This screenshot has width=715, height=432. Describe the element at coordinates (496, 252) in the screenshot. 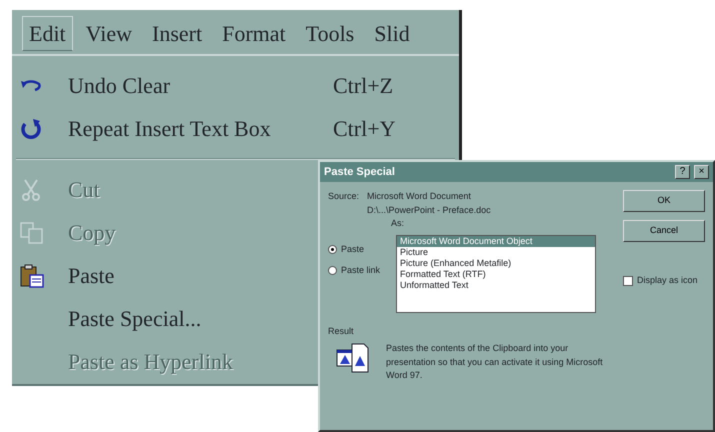

I see `list-item: Picture` at that location.